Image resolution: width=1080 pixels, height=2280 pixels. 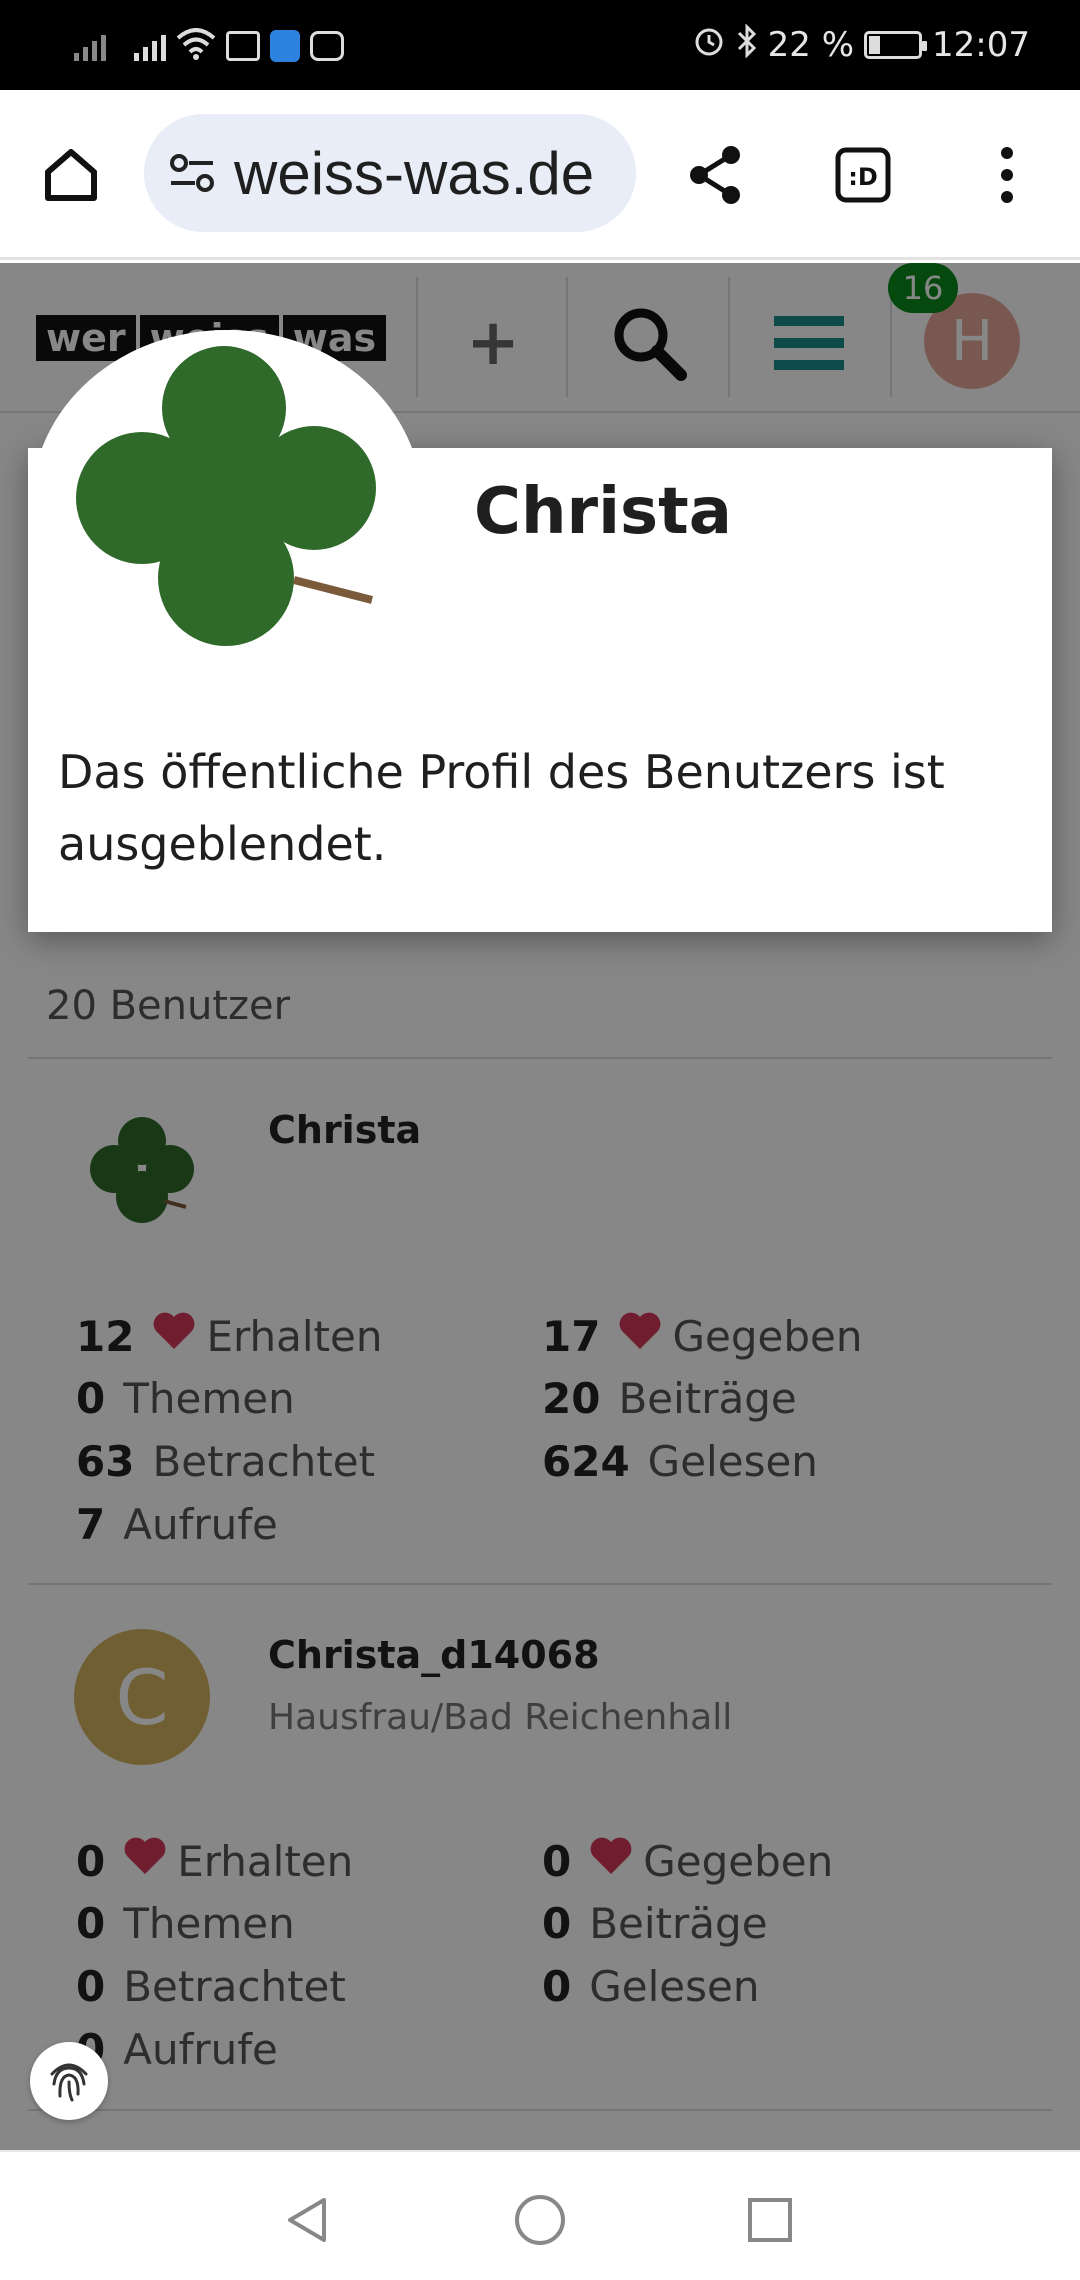 I want to click on fingerprint-icon, so click(x=69, y=2082).